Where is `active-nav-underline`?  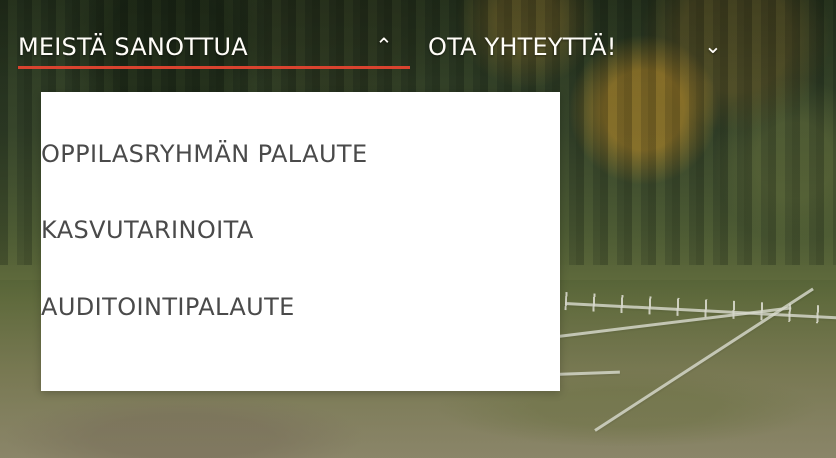 active-nav-underline is located at coordinates (214, 67).